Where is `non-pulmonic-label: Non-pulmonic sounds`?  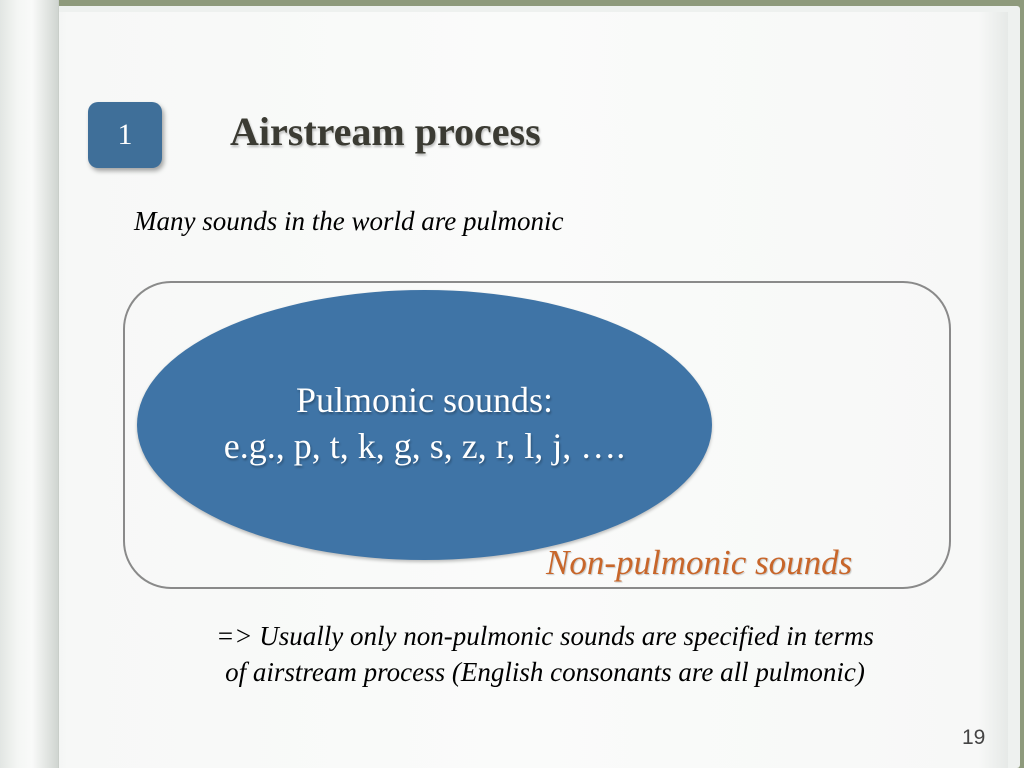
non-pulmonic-label: Non-pulmonic sounds is located at coordinates (699, 562).